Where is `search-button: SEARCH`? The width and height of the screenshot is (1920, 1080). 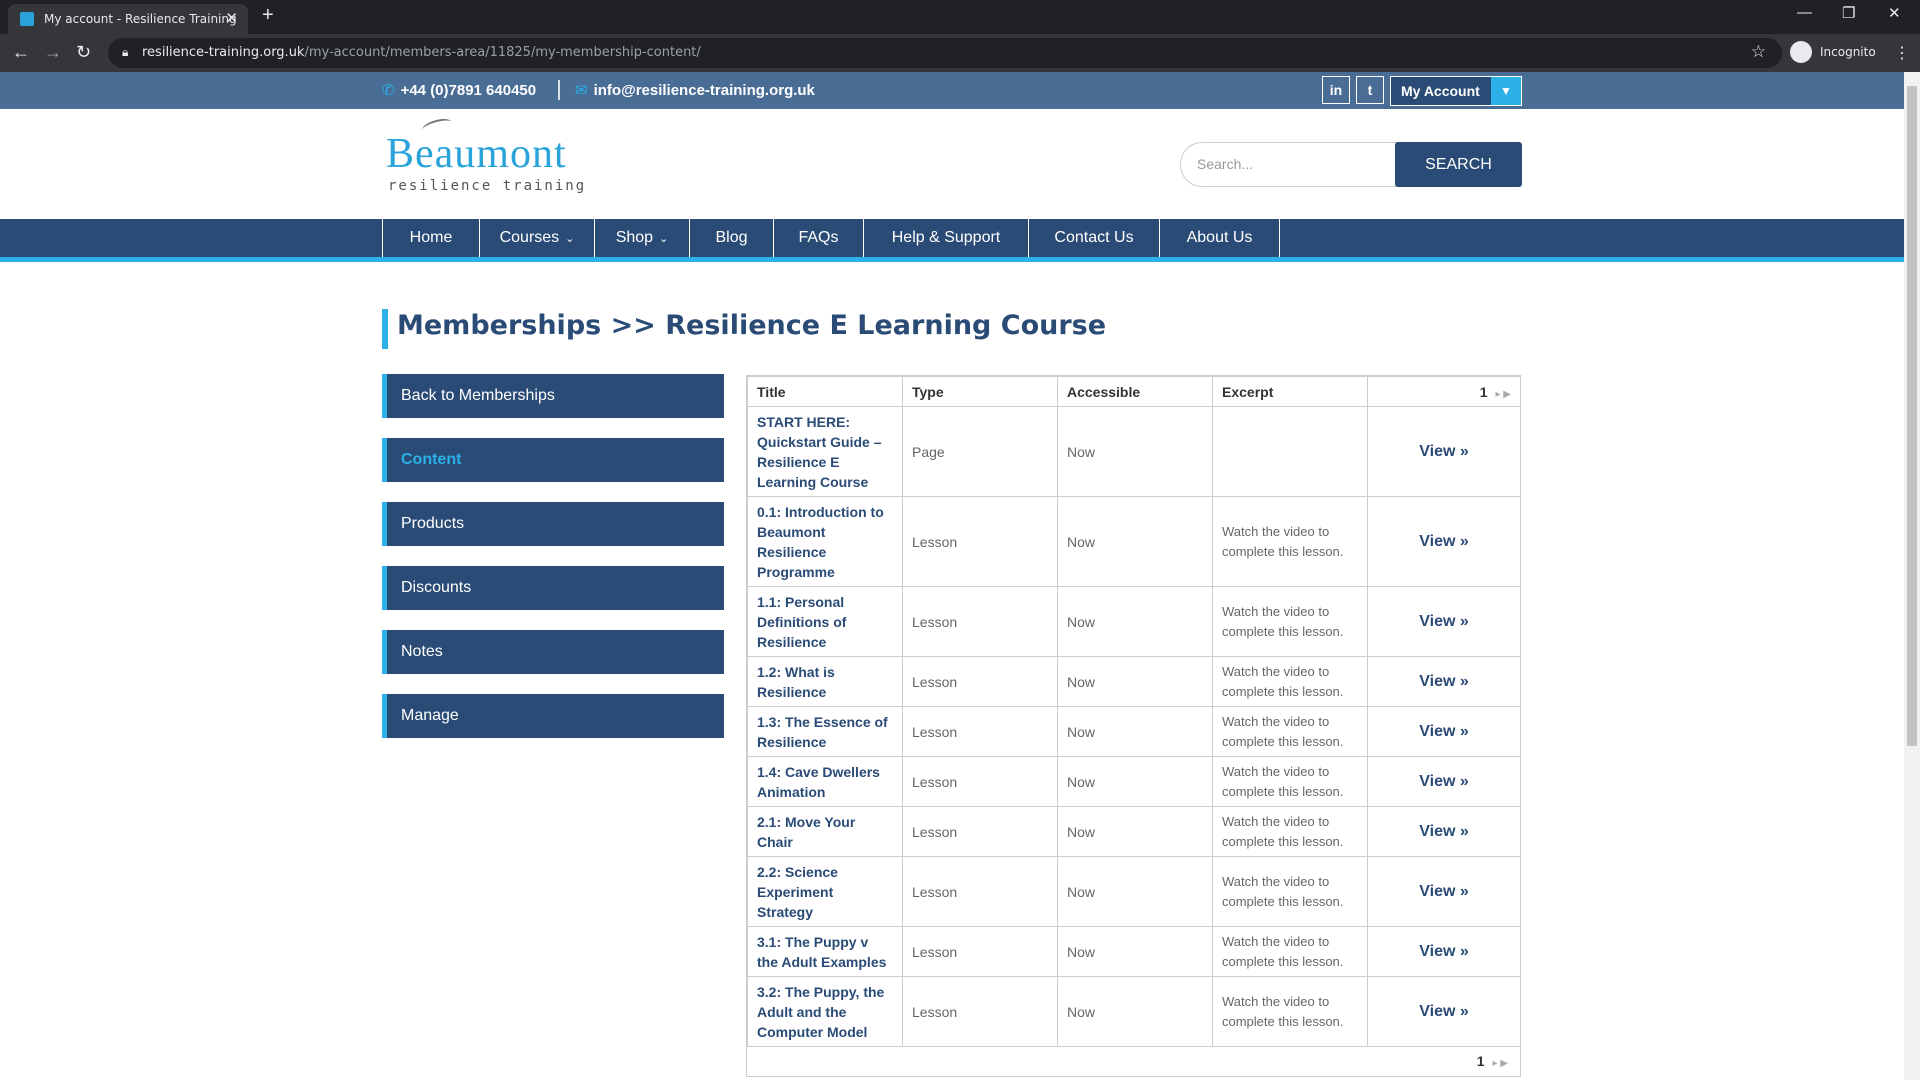 search-button: SEARCH is located at coordinates (1458, 164).